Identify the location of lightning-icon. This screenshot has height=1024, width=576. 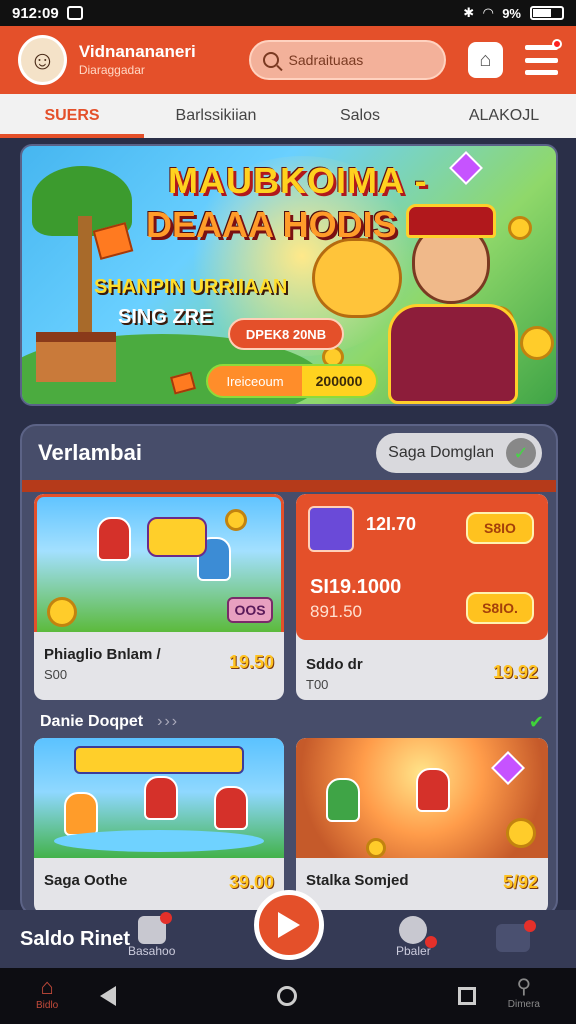
(516, 936).